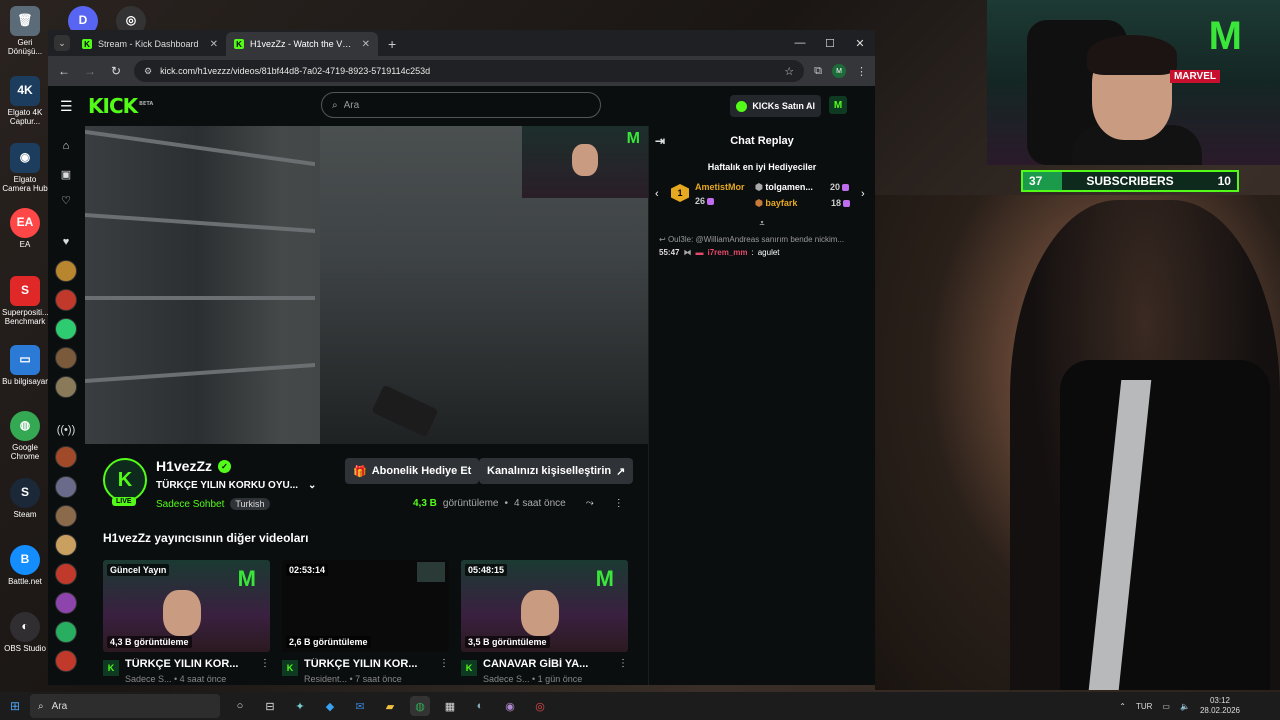  What do you see at coordinates (412, 471) in the screenshot?
I see `gift-subscription-button: 🎁 Abonelik Hediye Et` at bounding box center [412, 471].